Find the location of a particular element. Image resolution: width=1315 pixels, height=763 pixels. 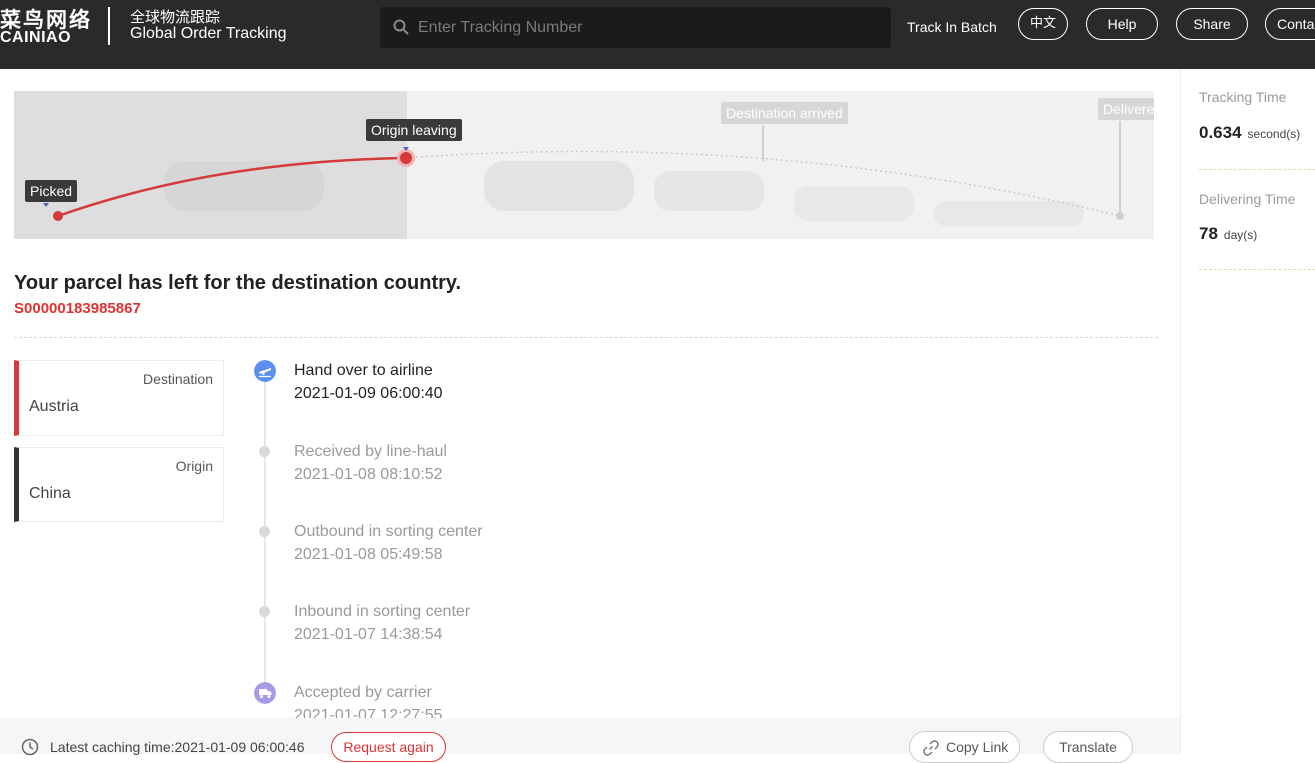

destination-label: Destination is located at coordinates (177, 379).